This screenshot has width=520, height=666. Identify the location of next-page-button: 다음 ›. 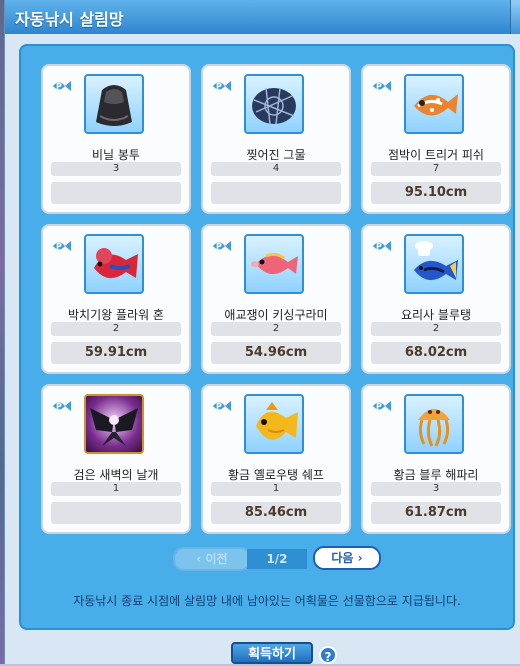
(347, 558).